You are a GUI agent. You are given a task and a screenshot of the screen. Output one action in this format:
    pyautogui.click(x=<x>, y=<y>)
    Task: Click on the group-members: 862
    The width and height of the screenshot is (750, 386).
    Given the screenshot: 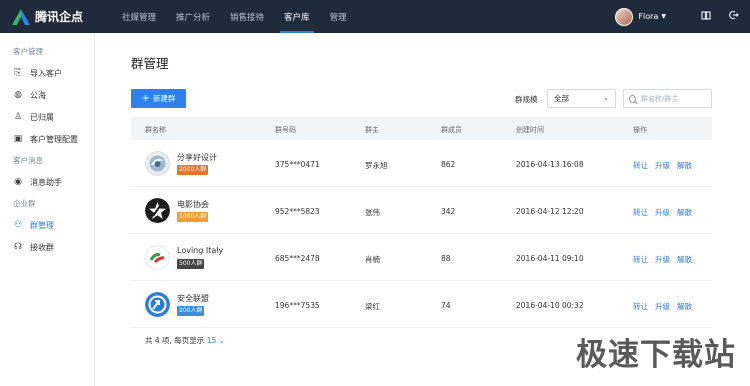 What is the action you would take?
    pyautogui.click(x=448, y=164)
    